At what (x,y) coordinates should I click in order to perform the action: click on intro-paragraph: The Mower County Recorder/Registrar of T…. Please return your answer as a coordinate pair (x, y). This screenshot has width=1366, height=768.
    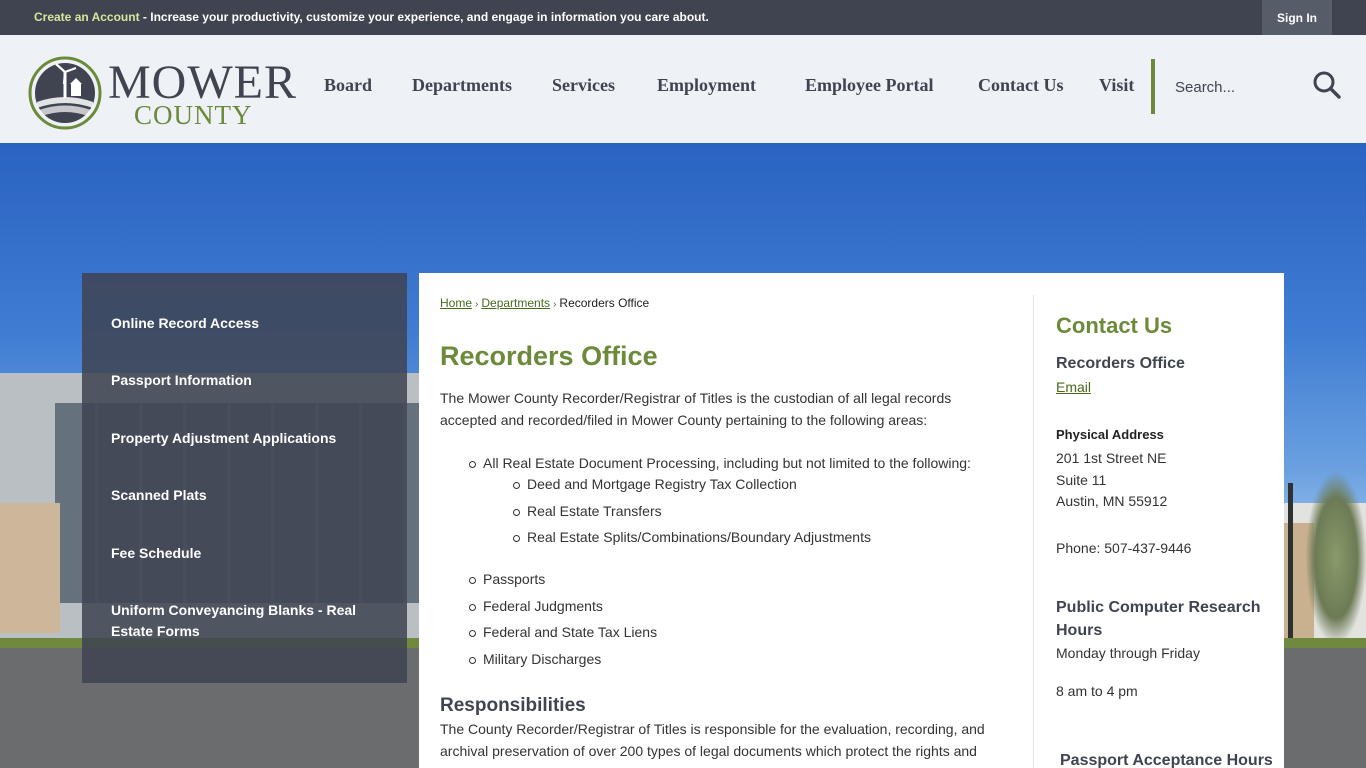
    Looking at the image, I should click on (696, 409).